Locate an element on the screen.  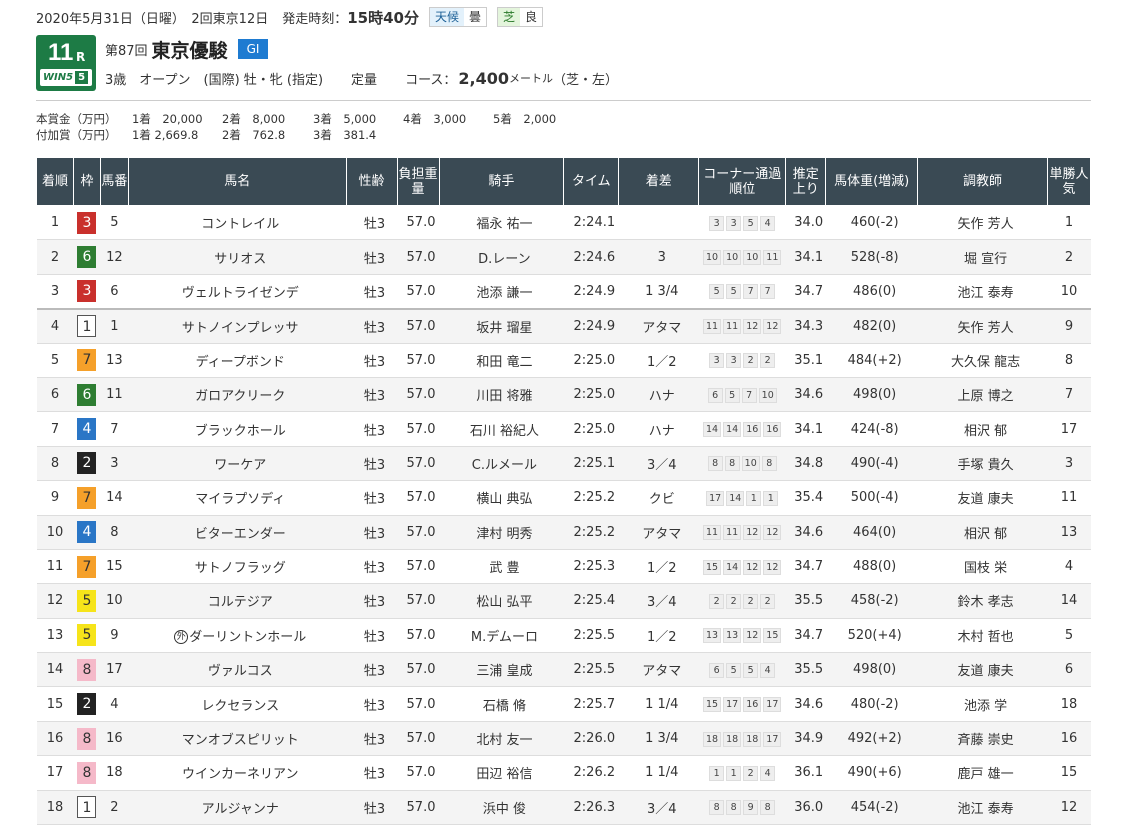
horse-name-link: ワーケア is located at coordinates (240, 465).